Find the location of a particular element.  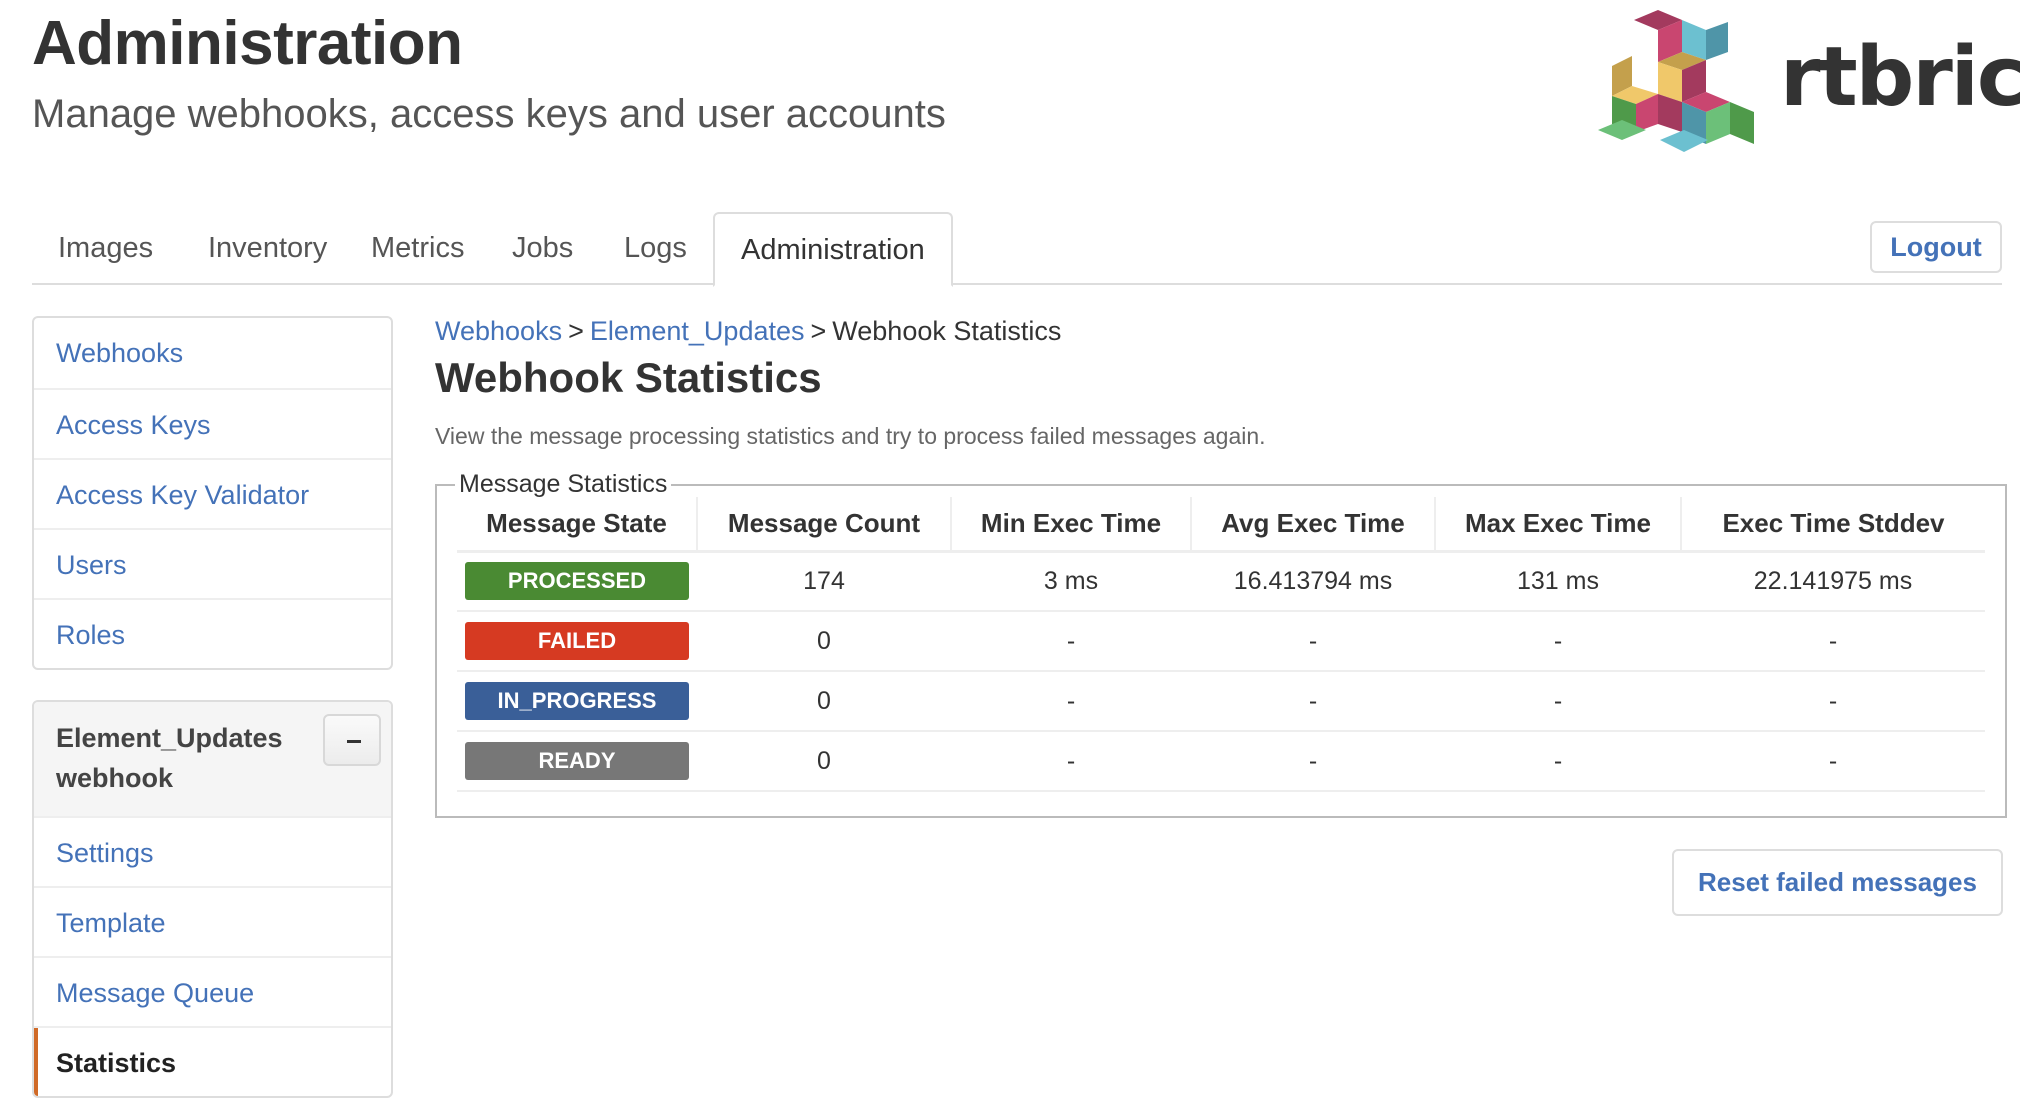

tab-inventory: Inventory is located at coordinates (267, 248).